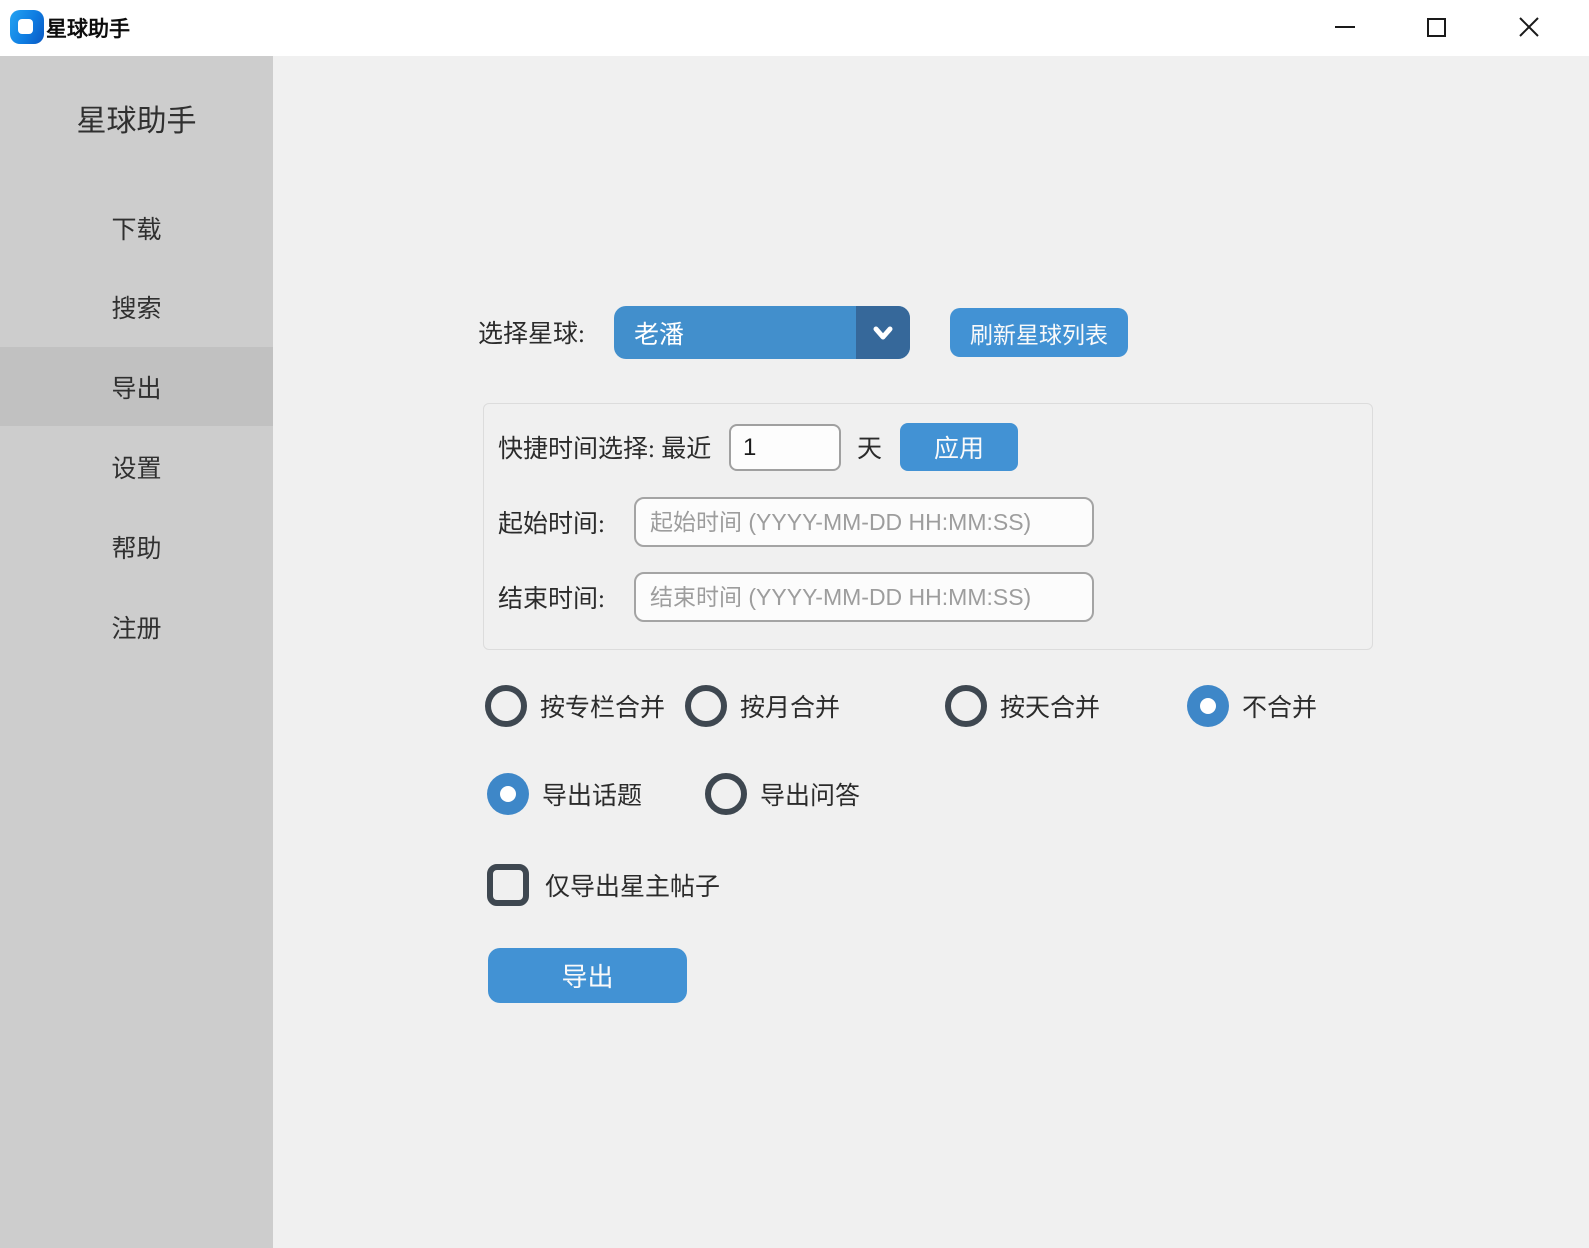 This screenshot has height=1248, width=1589. I want to click on dropdown-arrow-box, so click(883, 332).